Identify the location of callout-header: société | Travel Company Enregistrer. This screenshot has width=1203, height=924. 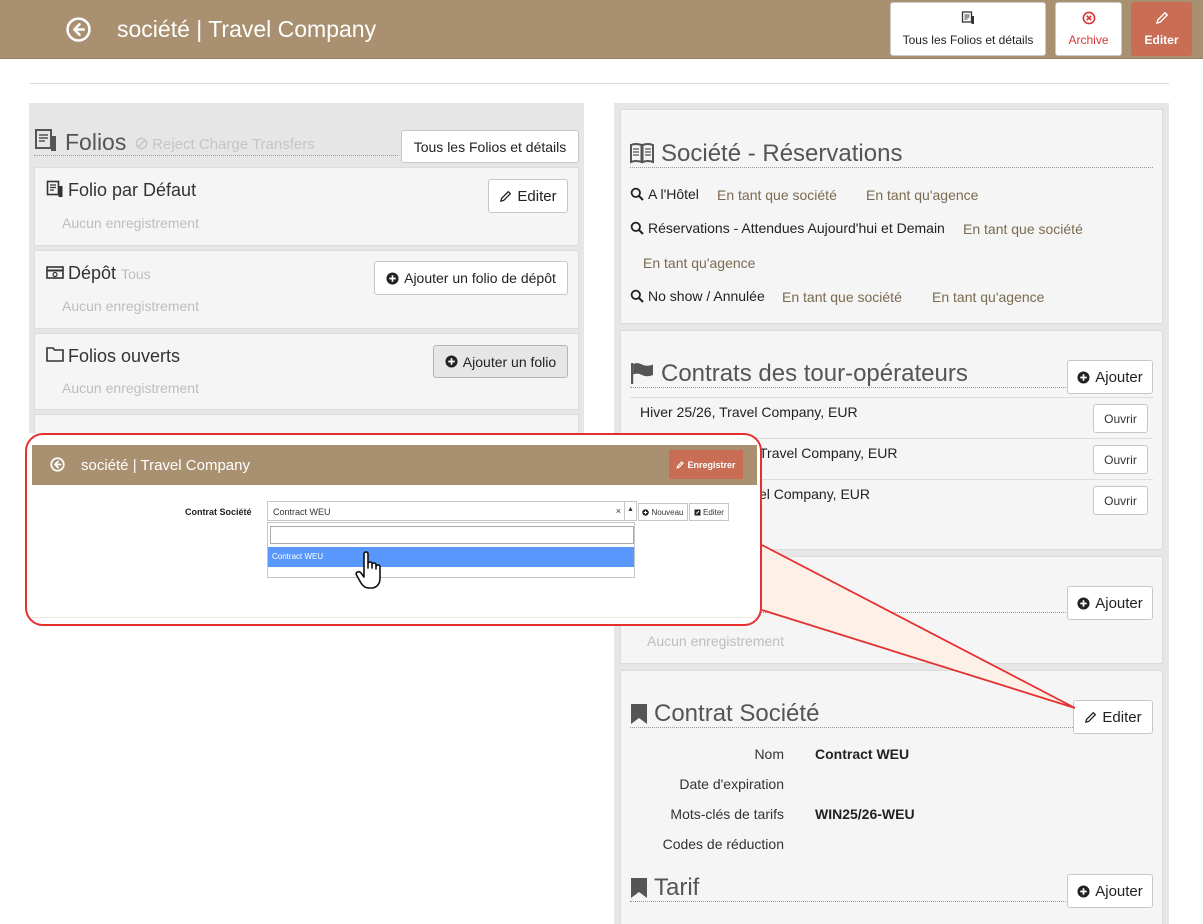
(394, 465).